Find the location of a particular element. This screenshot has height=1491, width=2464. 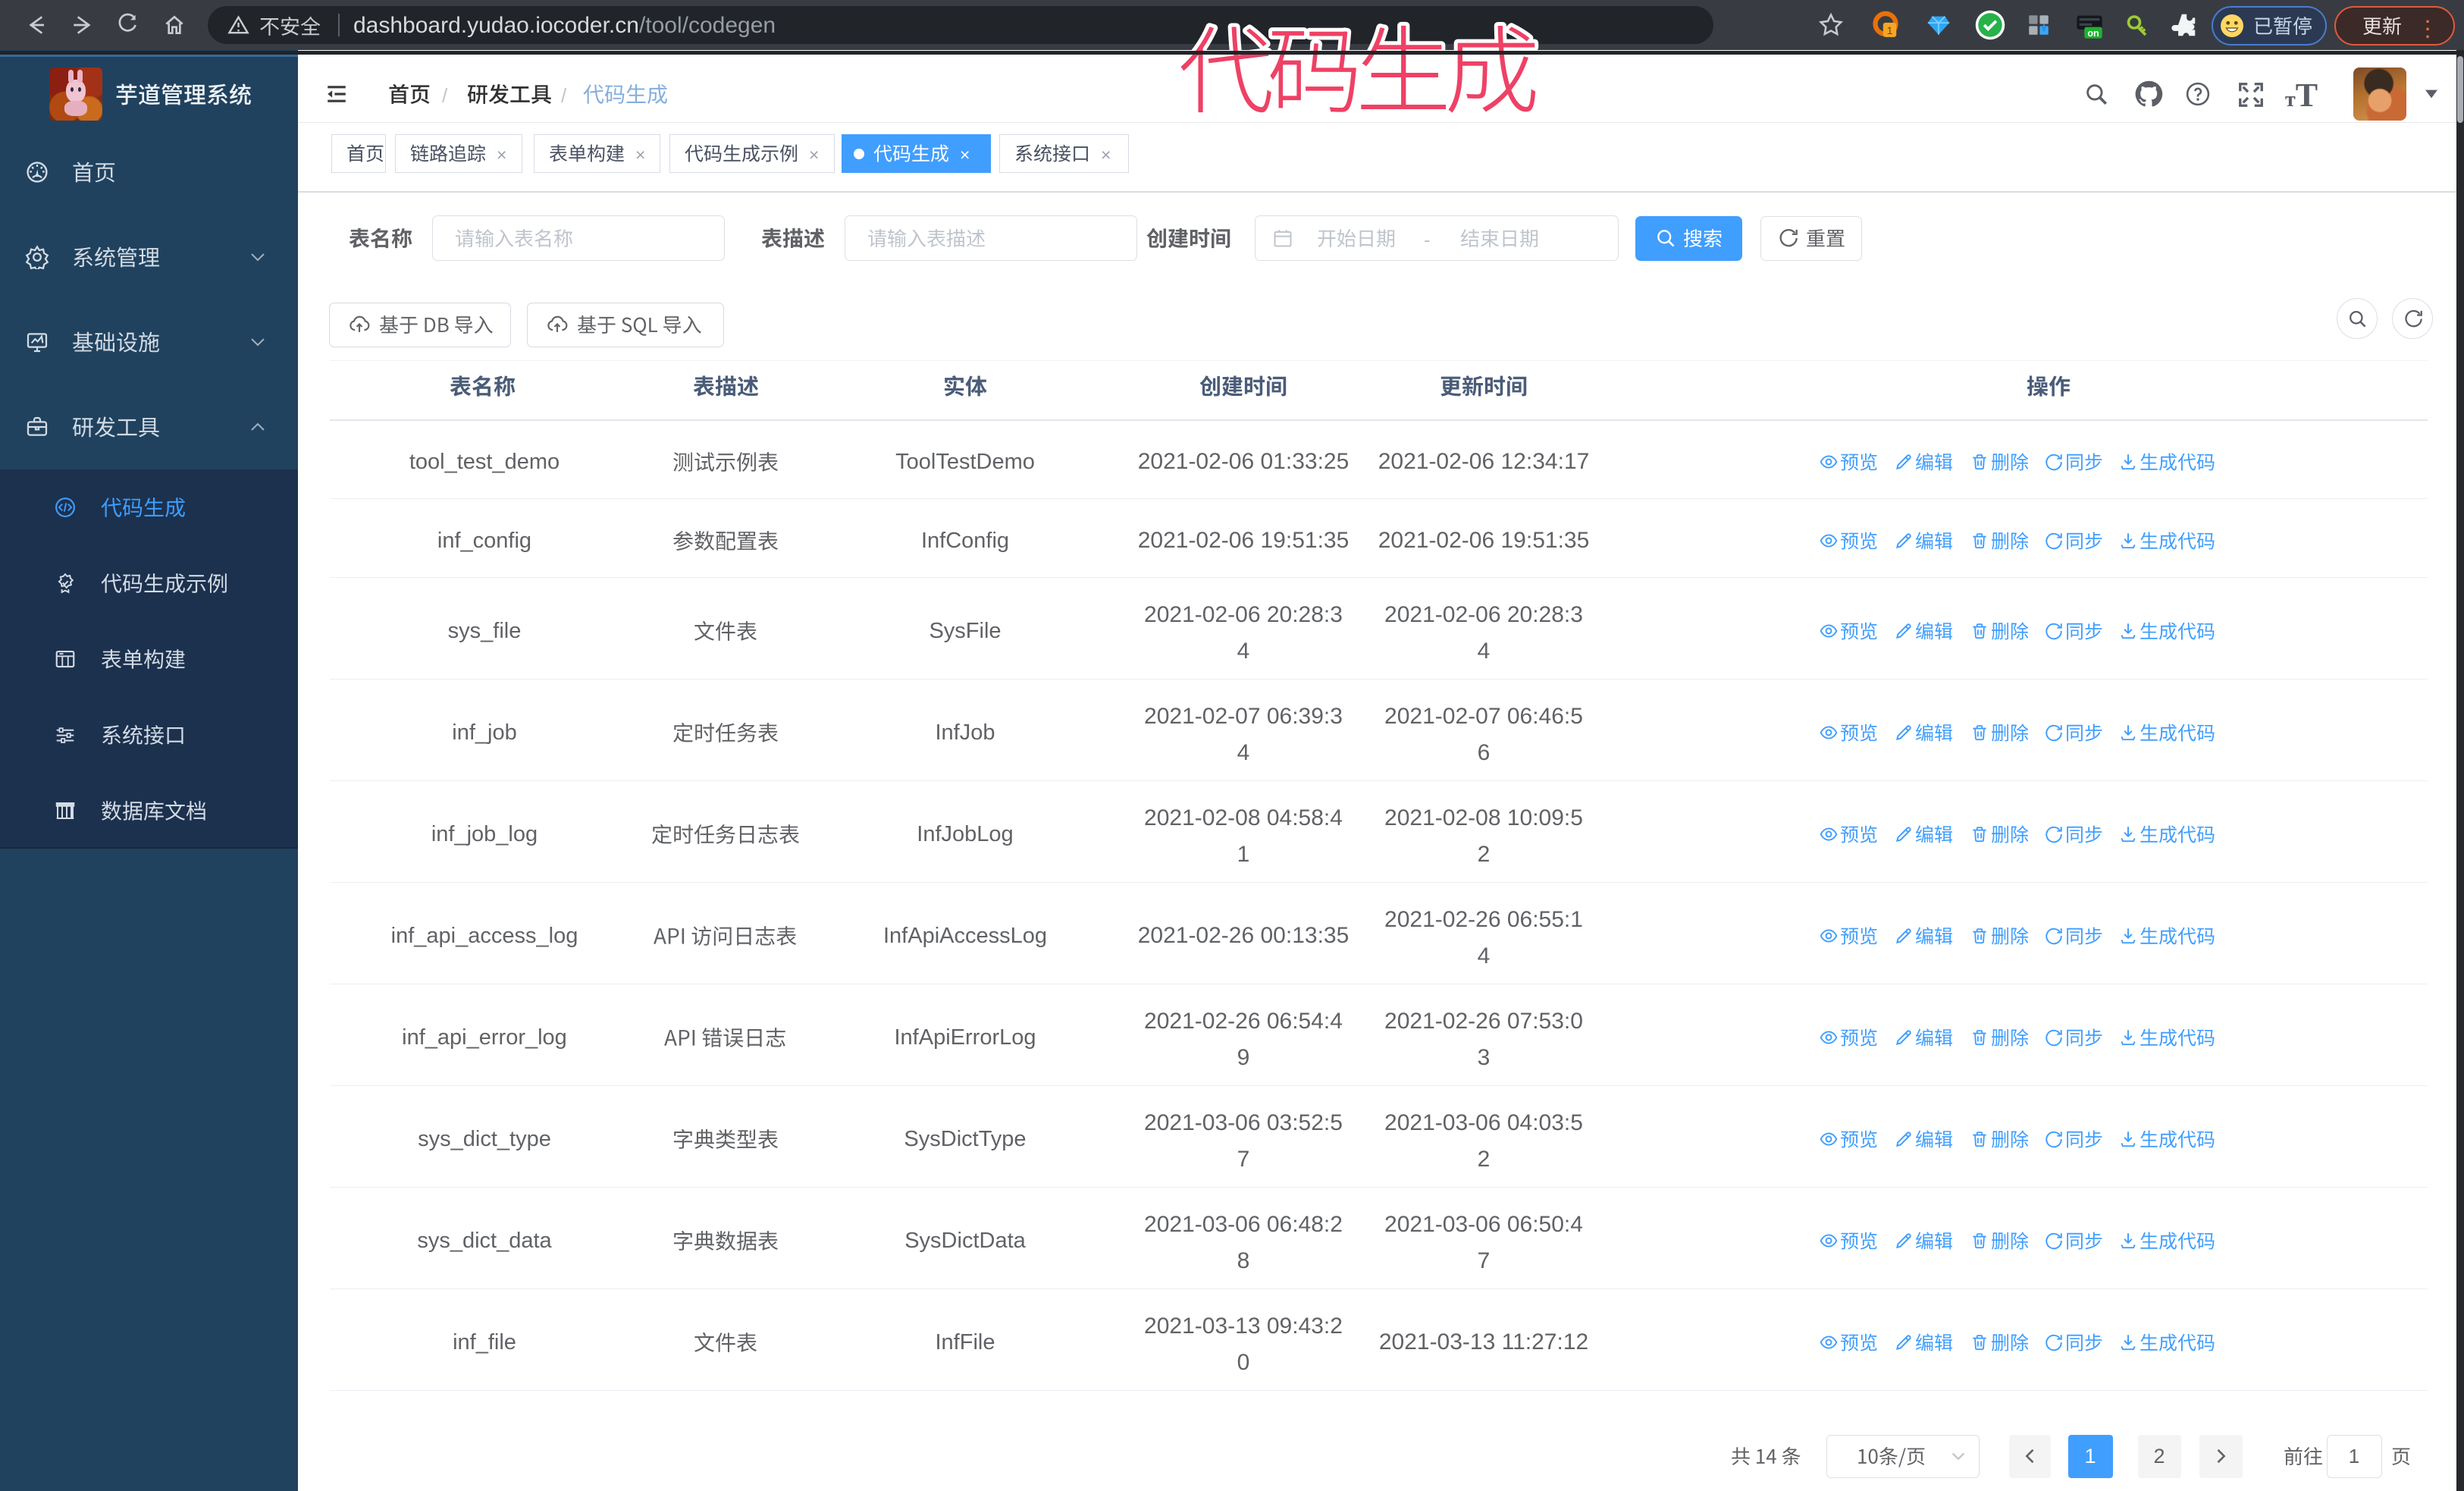

svg-text: on is located at coordinates (2093, 33).